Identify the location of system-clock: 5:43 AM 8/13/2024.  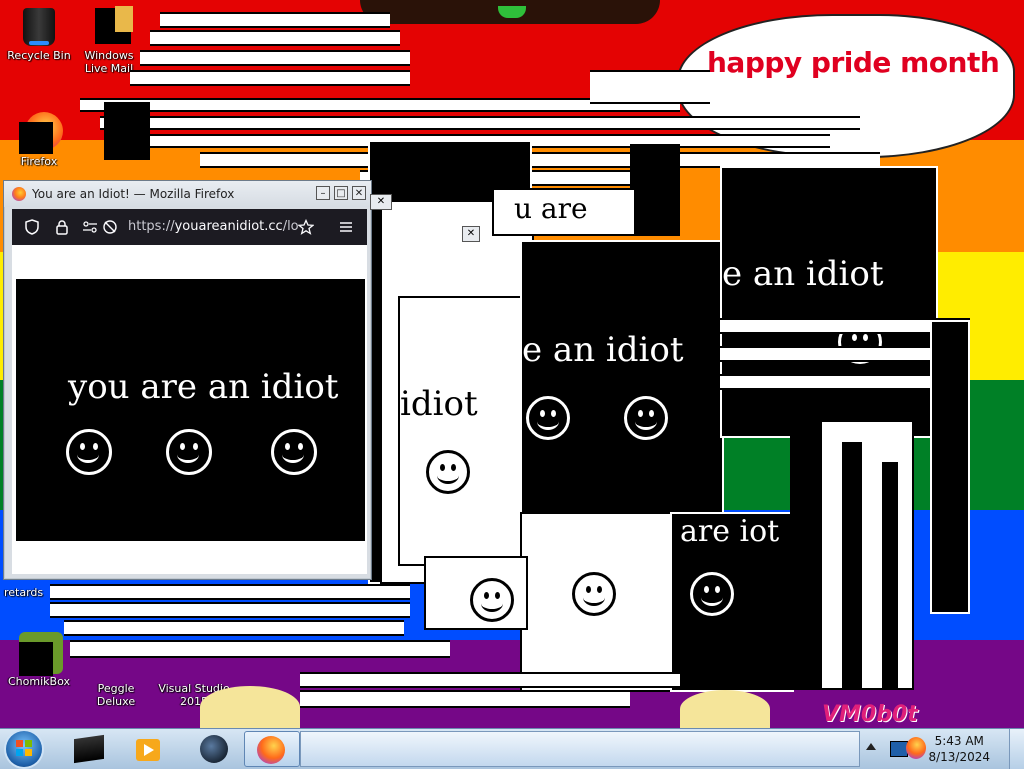
(959, 749).